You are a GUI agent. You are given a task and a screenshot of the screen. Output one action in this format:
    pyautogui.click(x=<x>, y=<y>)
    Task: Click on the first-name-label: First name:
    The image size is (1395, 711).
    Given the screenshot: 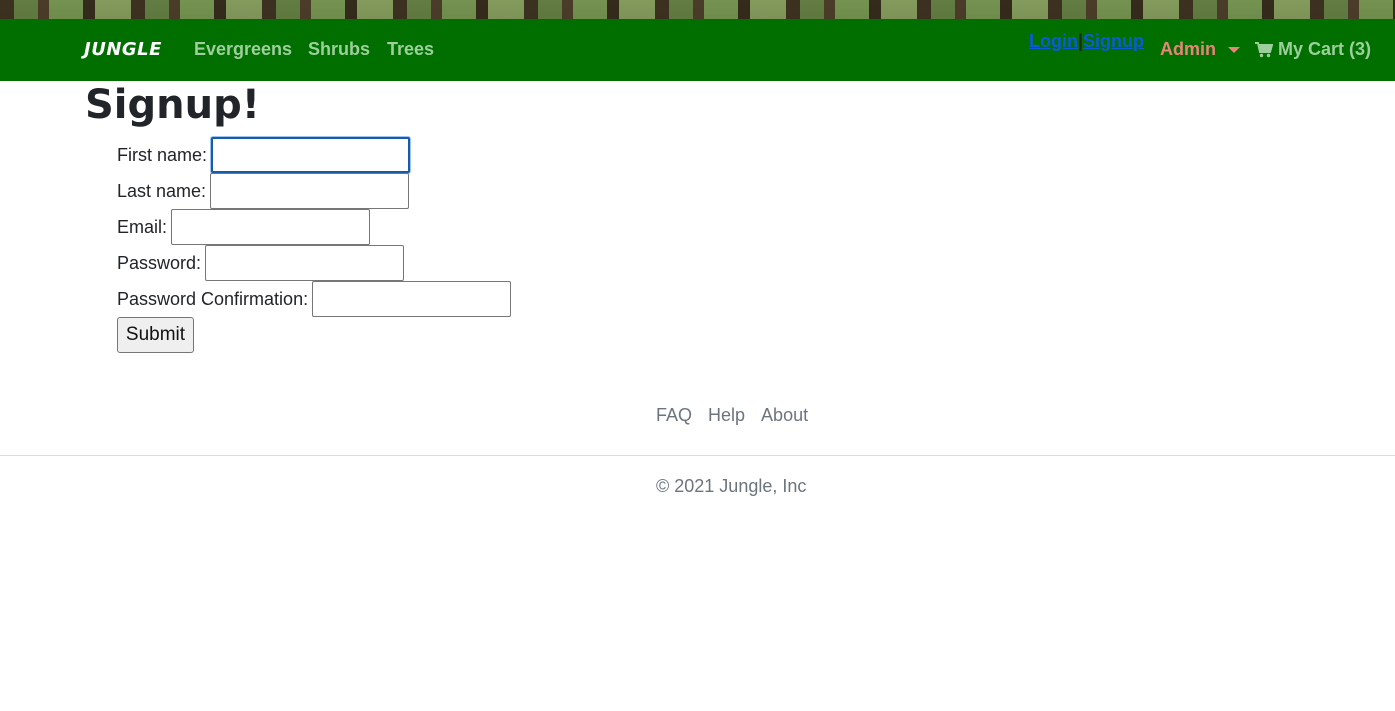 What is the action you would take?
    pyautogui.click(x=162, y=154)
    